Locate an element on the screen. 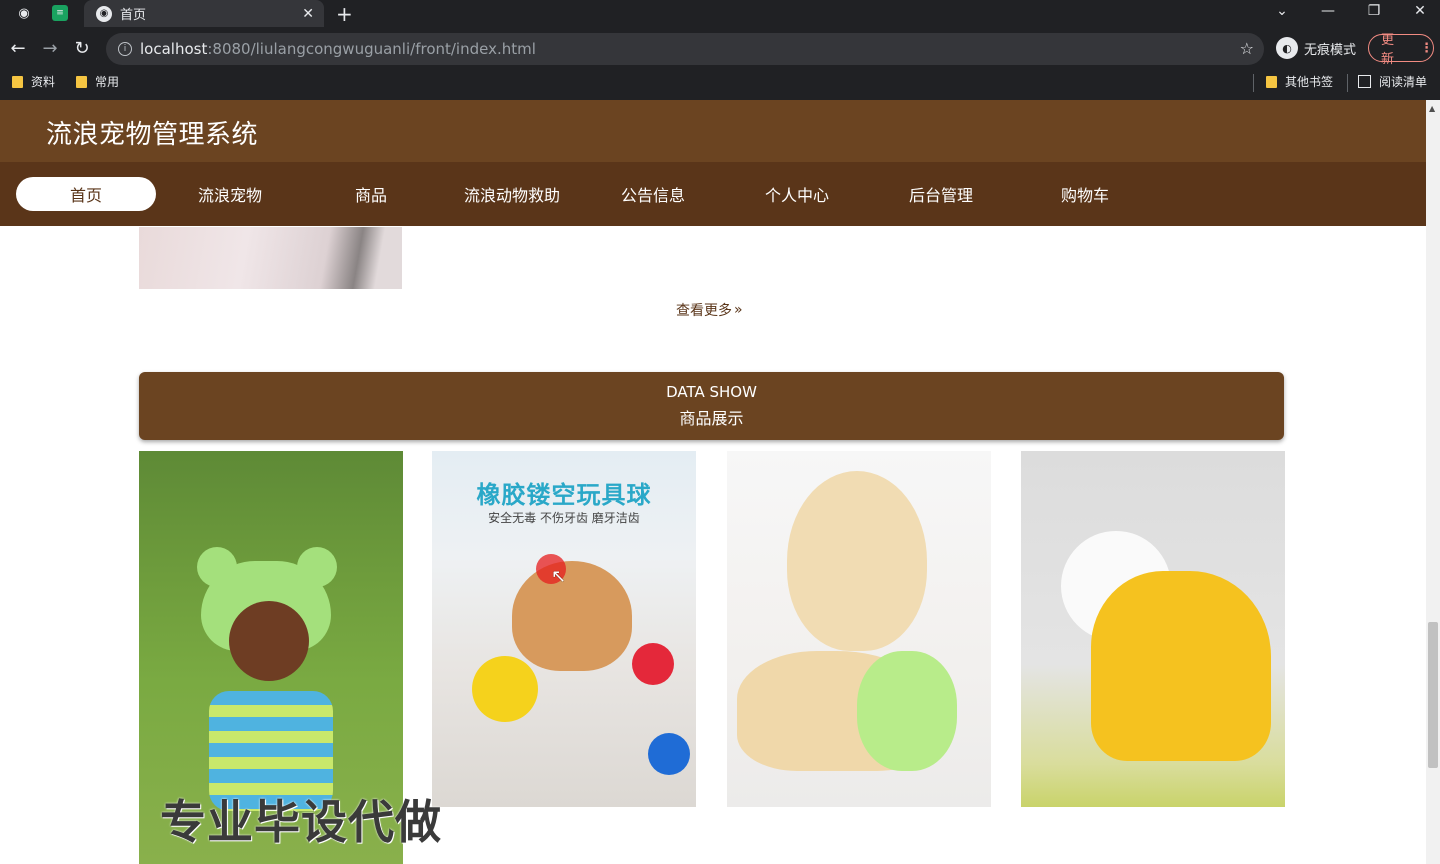  pet-image-partial is located at coordinates (270, 258).